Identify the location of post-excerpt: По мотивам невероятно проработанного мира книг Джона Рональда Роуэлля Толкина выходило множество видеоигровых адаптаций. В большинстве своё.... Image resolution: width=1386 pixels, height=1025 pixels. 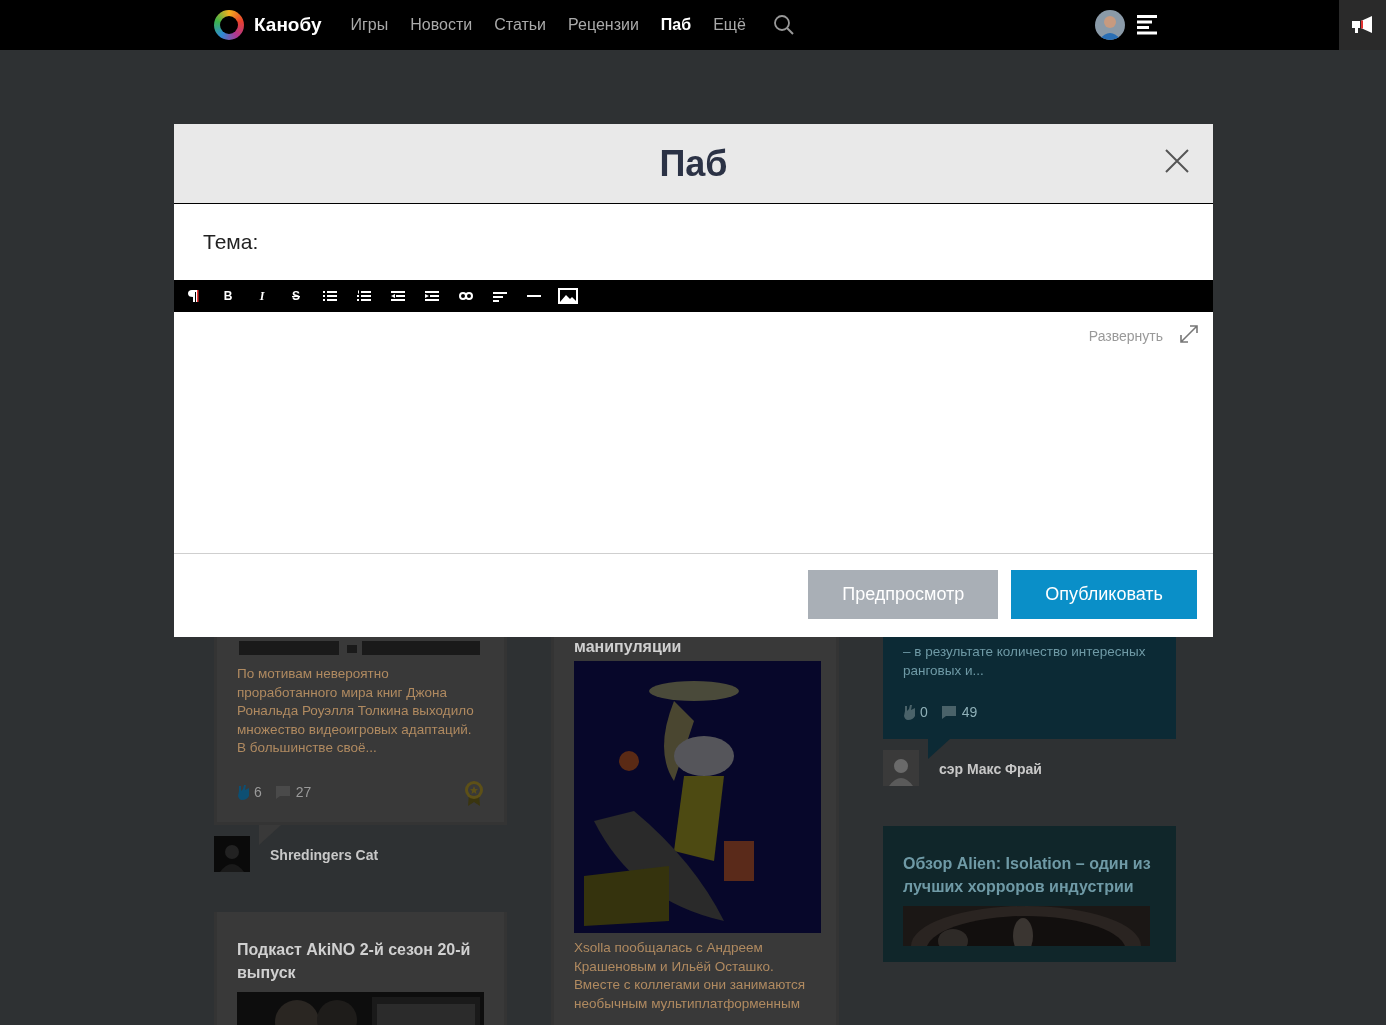
(356, 711).